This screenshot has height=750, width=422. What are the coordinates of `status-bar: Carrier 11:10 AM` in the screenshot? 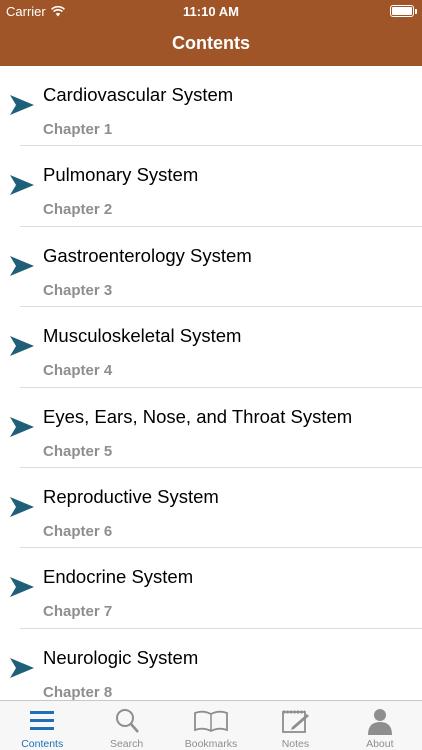 It's located at (211, 11).